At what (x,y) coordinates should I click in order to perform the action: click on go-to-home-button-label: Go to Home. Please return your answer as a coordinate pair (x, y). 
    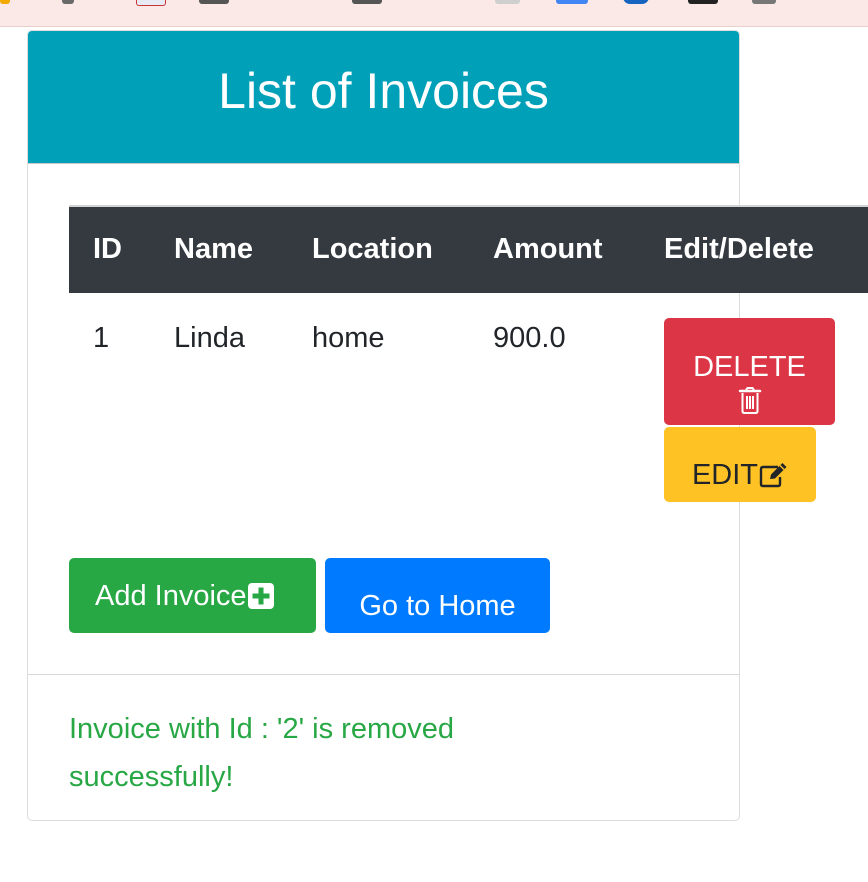
    Looking at the image, I should click on (437, 605).